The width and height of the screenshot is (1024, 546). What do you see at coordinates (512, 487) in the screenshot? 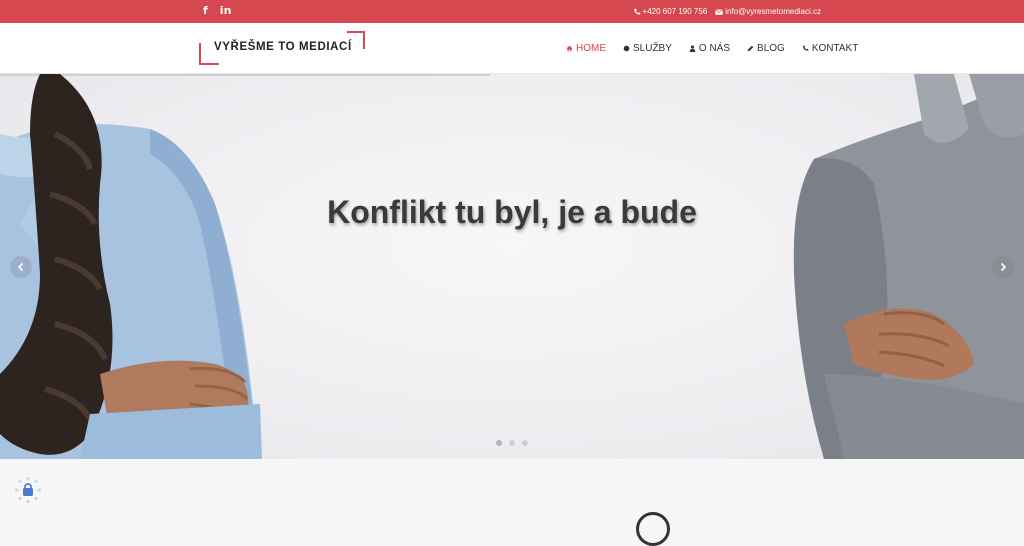
I see `content-section` at bounding box center [512, 487].